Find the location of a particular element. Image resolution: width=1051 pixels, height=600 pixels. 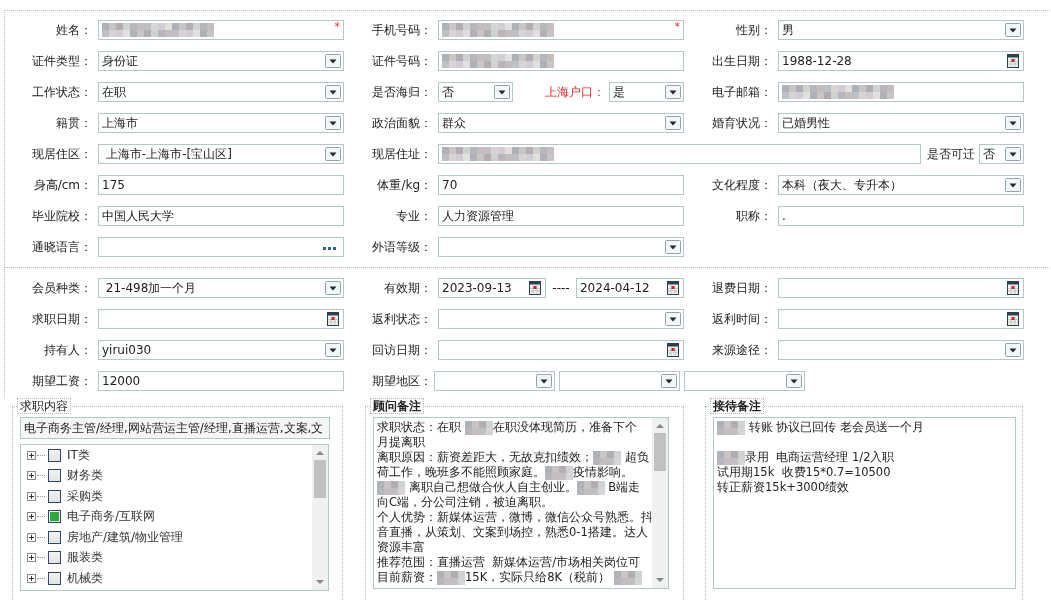

field-label: 姓名： is located at coordinates (73, 30).